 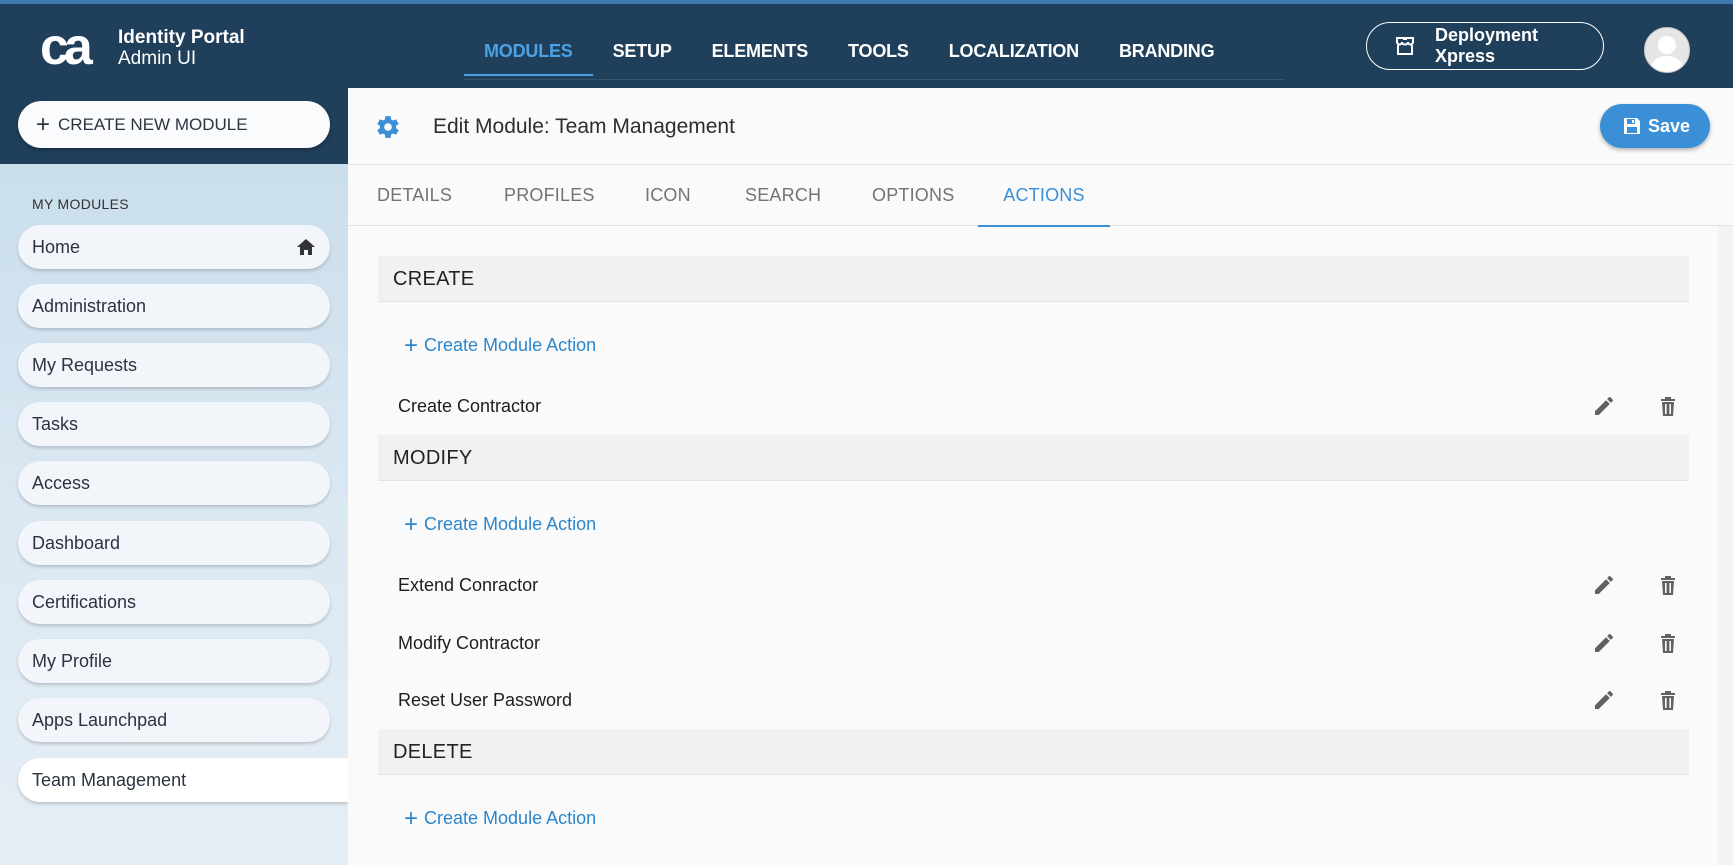 I want to click on sidebar-item-apps-launchpad: Apps Launchpad, so click(x=174, y=720).